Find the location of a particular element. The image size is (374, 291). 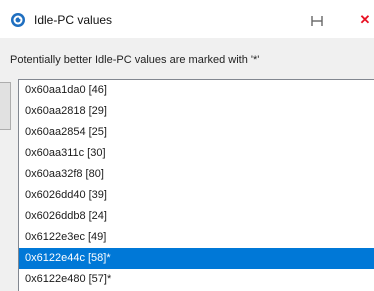

list-item: 0x6122e3ec [49] is located at coordinates (196, 237).